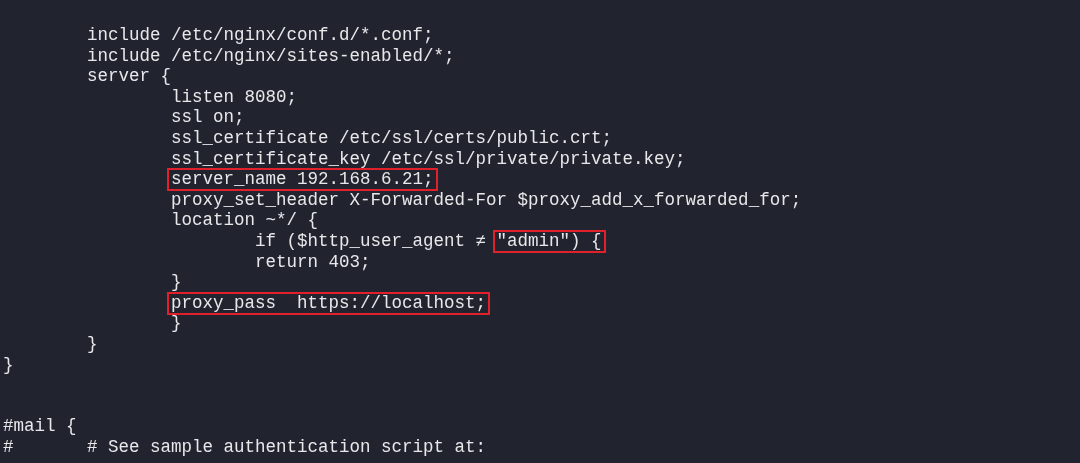 The image size is (1080, 463). I want to click on code-line: # # See sample authentication script at:, so click(245, 447).